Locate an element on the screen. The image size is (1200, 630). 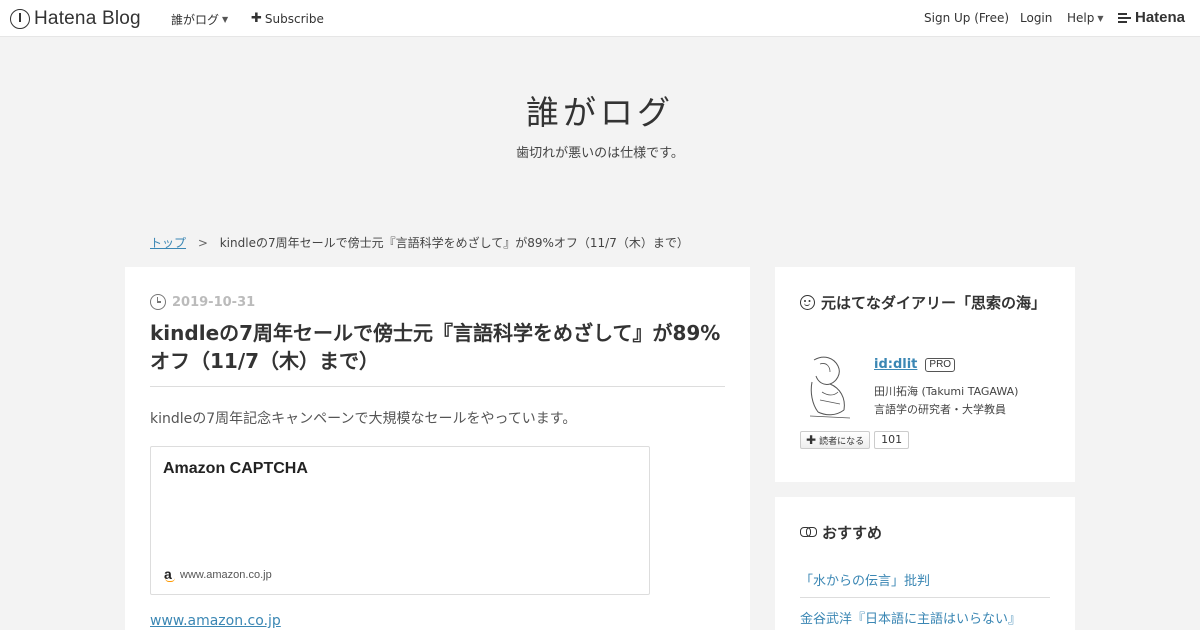
blog-description: 歯切れが悪いのは仕様です。 is located at coordinates (600, 153).